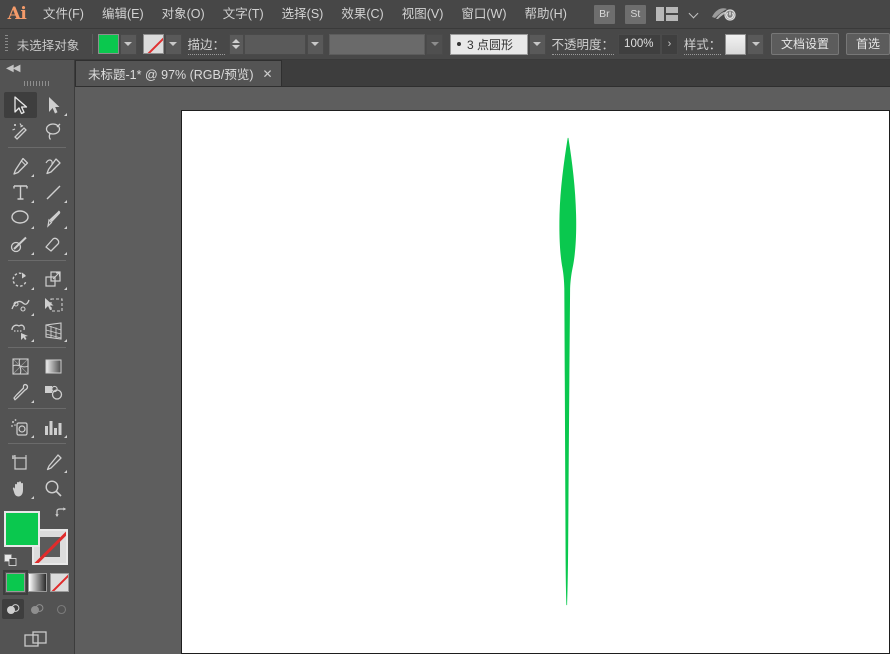 Image resolution: width=890 pixels, height=654 pixels. Describe the element at coordinates (171, 75) in the screenshot. I see `document-tab-title: 未标题-1* @ 97% (RGB/预览)` at that location.